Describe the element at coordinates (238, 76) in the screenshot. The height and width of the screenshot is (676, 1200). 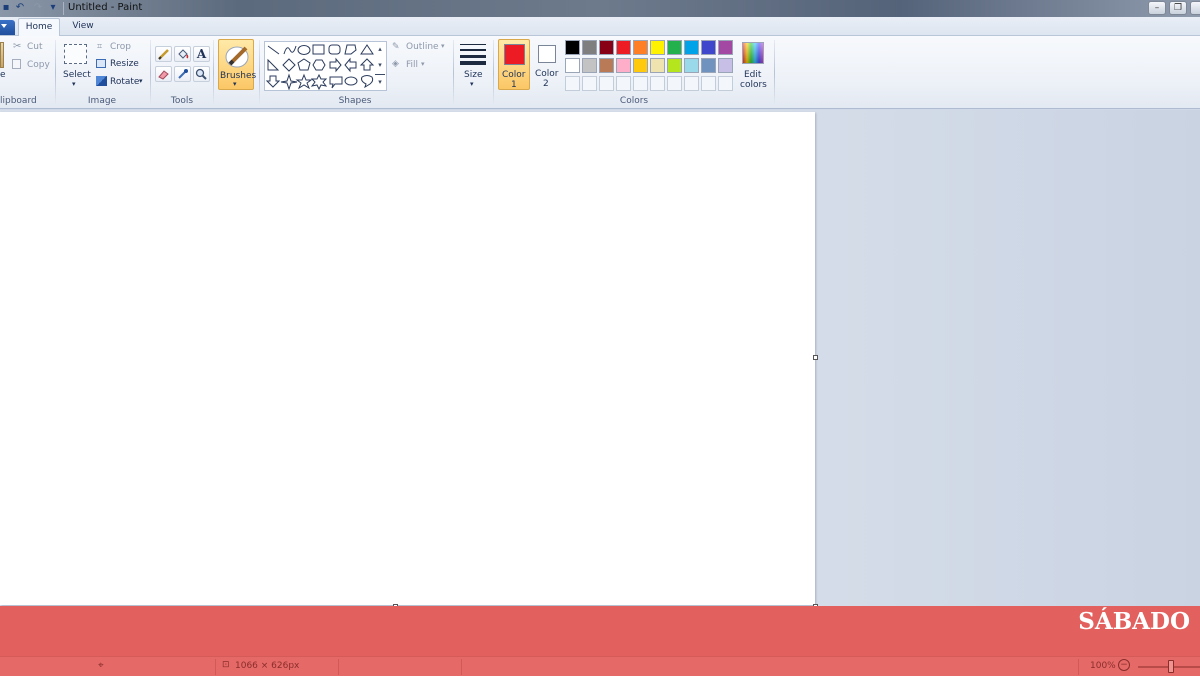
I see `brushes-label: Brushes` at that location.